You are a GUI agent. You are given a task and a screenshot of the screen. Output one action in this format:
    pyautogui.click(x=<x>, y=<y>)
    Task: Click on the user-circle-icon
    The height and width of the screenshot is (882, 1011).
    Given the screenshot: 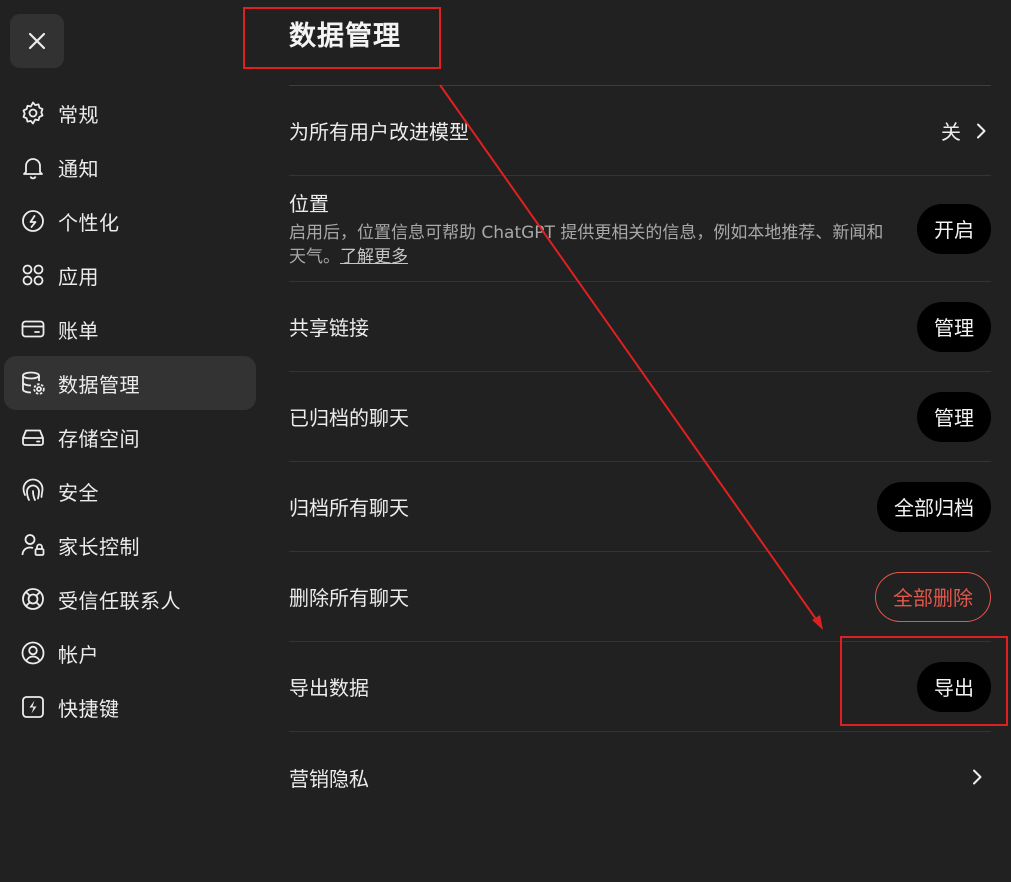 What is the action you would take?
    pyautogui.click(x=33, y=653)
    